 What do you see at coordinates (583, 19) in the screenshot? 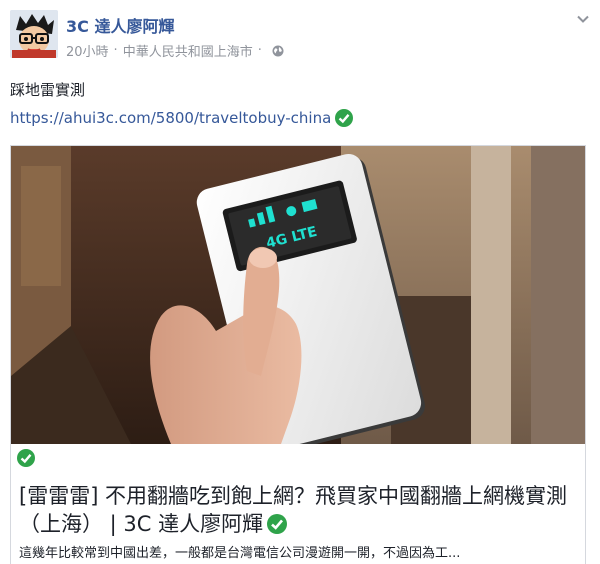
I see `chevron-down-icon` at bounding box center [583, 19].